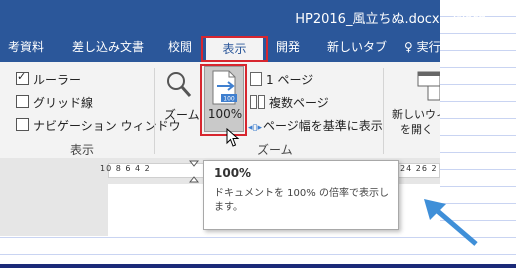  Describe the element at coordinates (416, 129) in the screenshot. I see `new-window-label-2: を開く` at that location.